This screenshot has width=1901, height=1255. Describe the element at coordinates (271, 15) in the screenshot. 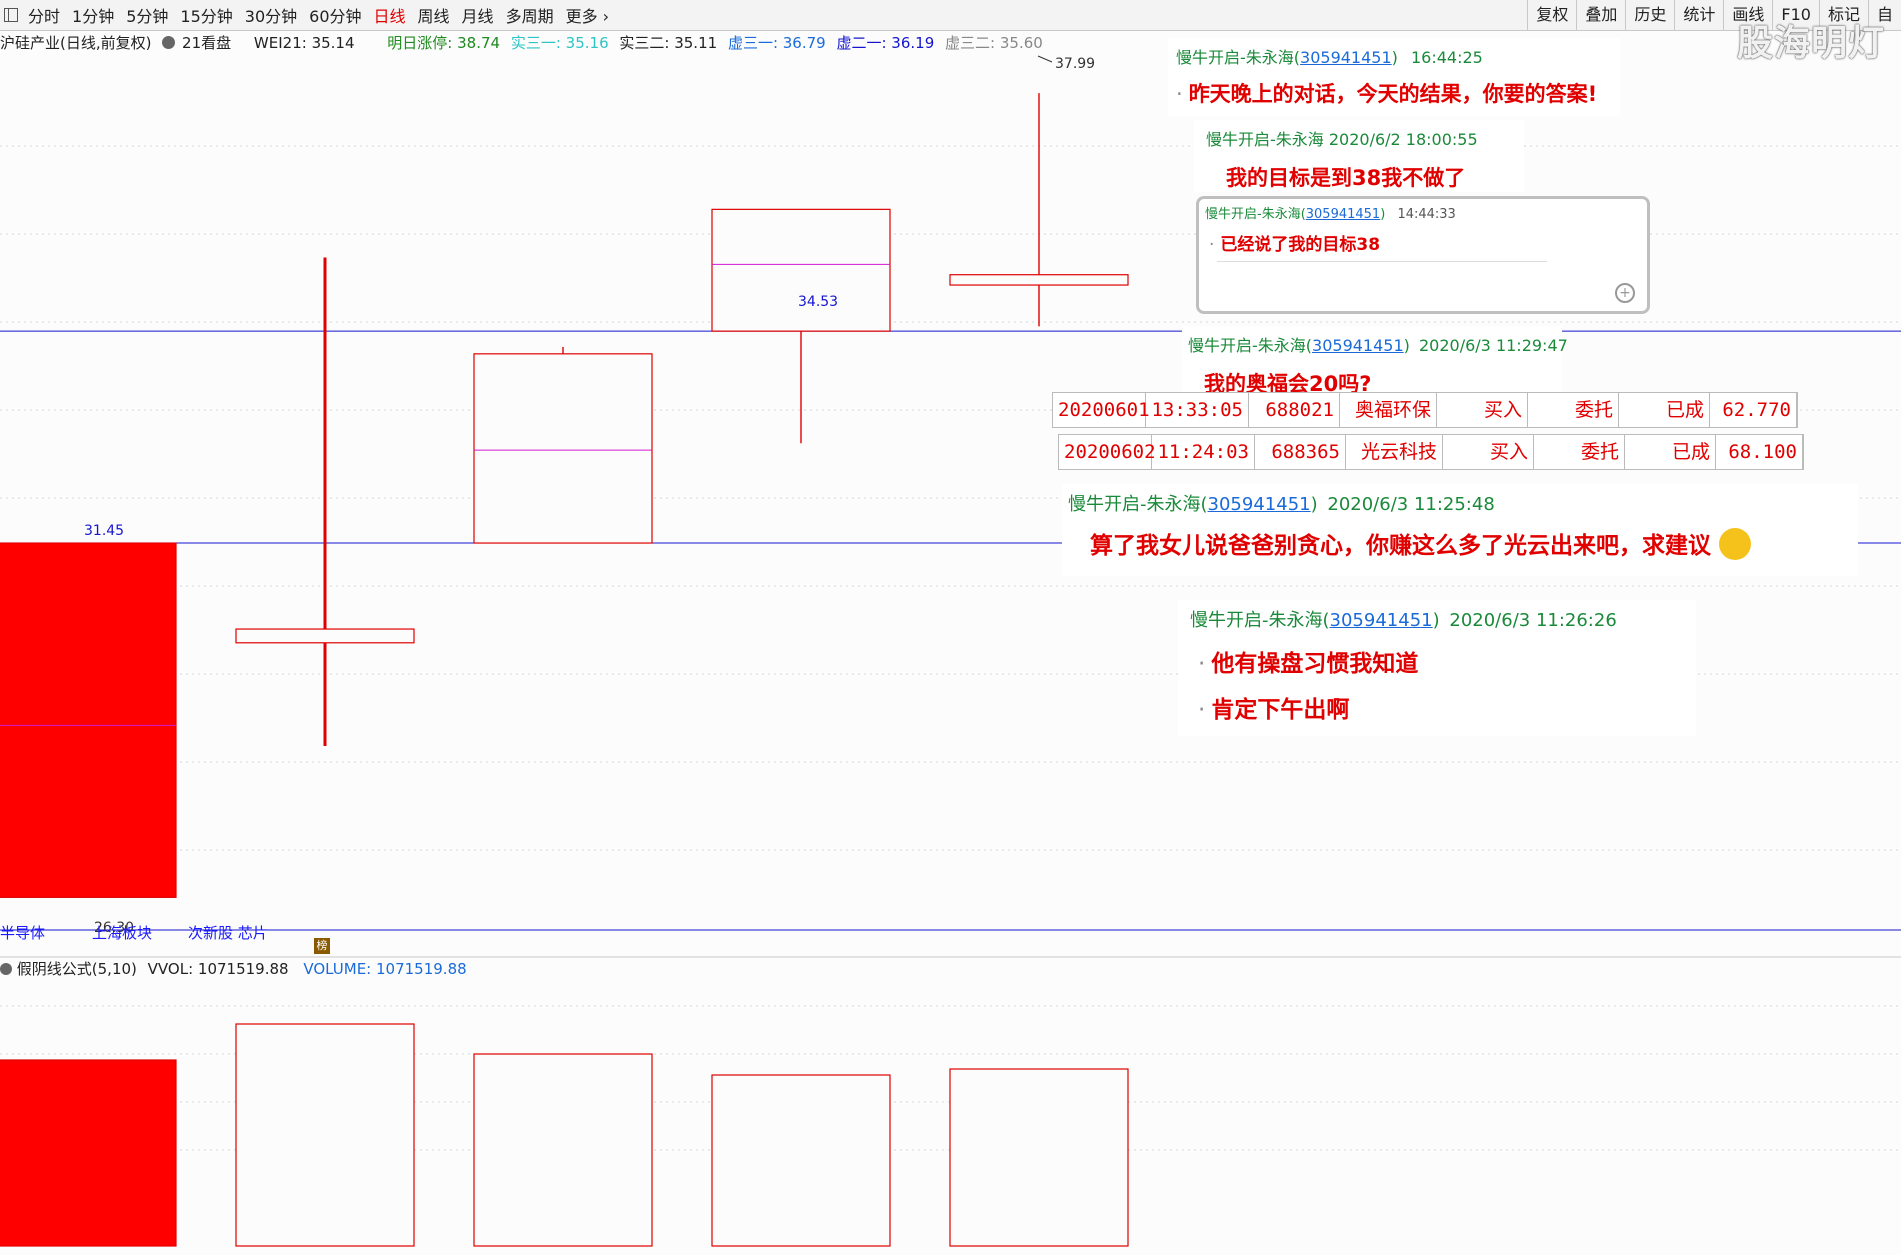

I see `tab-30min: 30分钟` at that location.